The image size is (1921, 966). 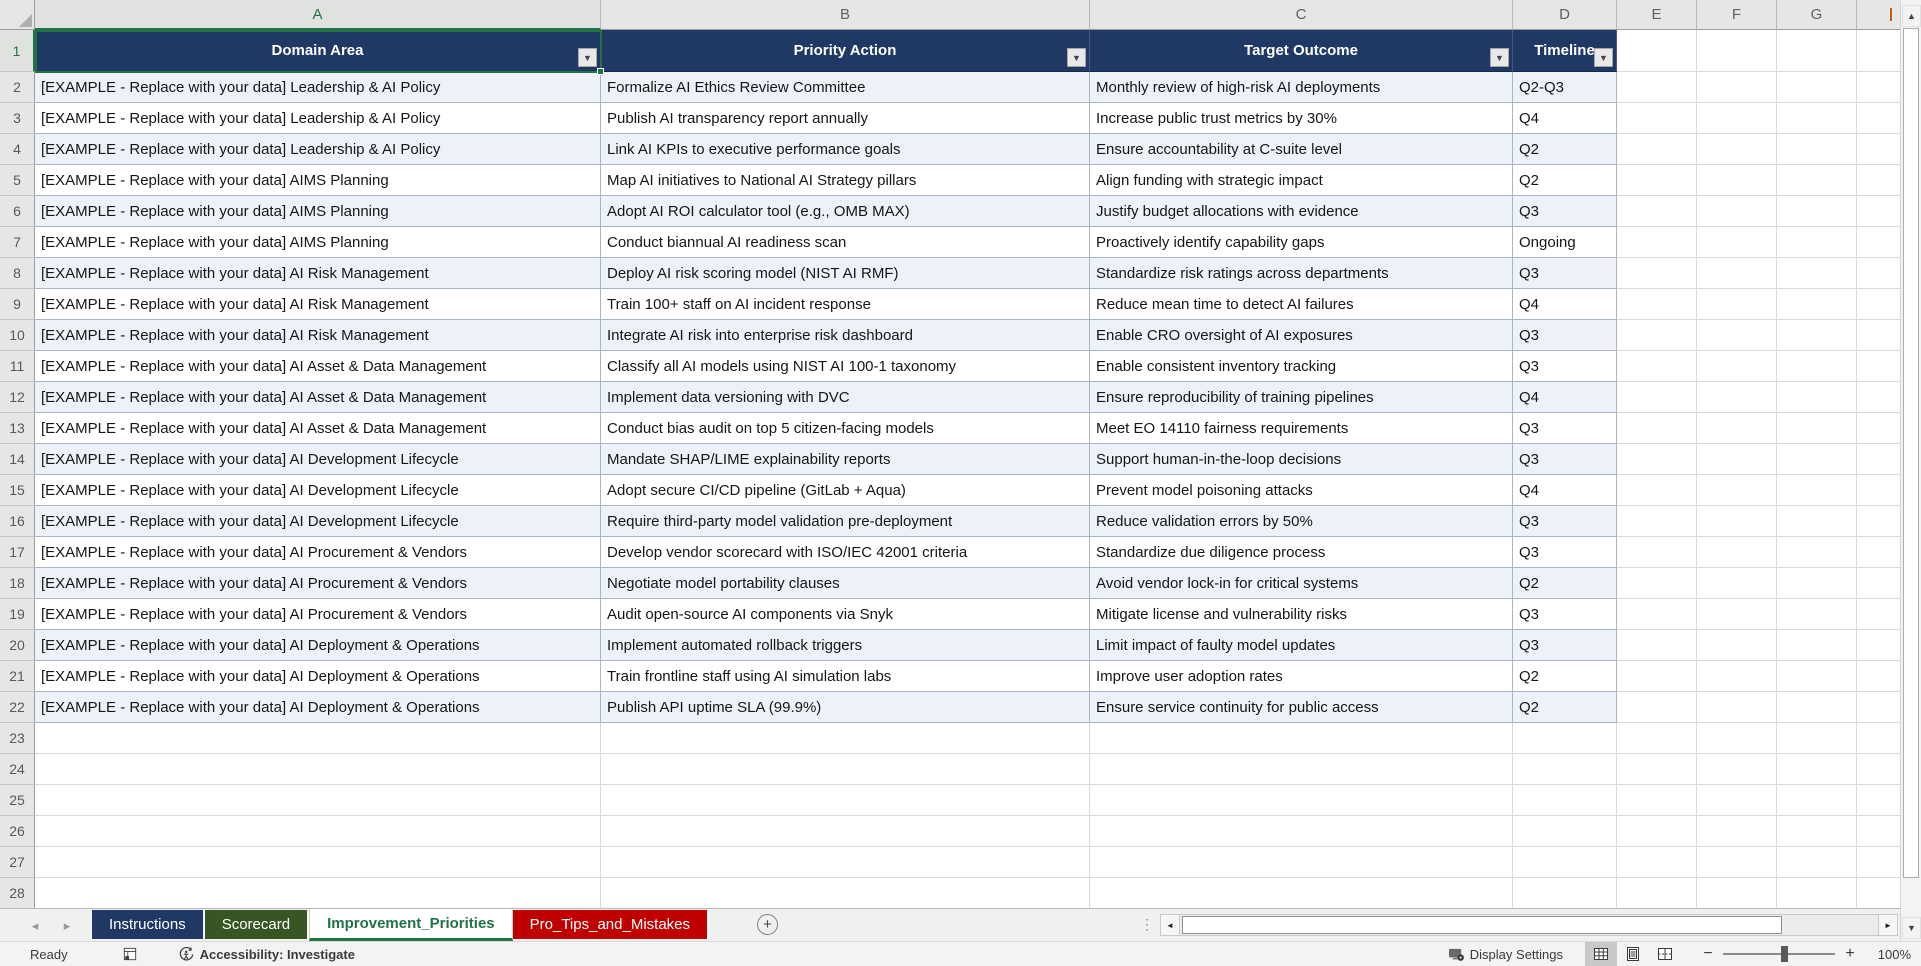 What do you see at coordinates (318, 738) in the screenshot?
I see `cell-A23` at bounding box center [318, 738].